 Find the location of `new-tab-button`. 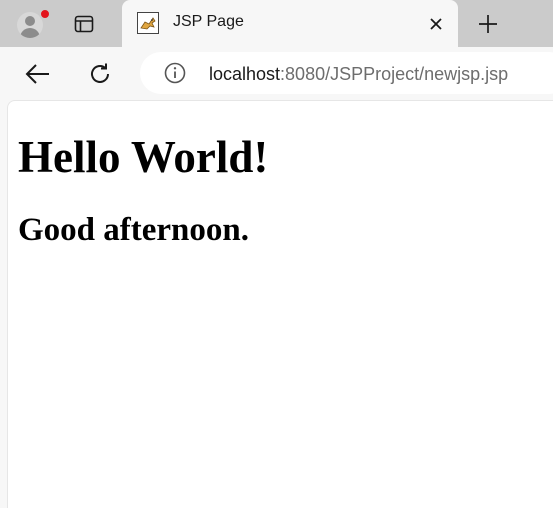

new-tab-button is located at coordinates (488, 24).